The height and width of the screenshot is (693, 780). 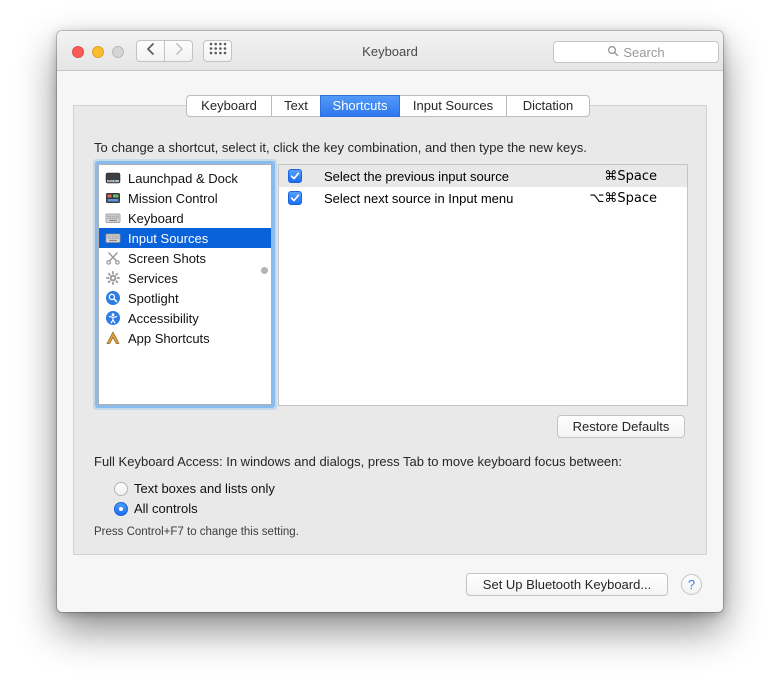 I want to click on sidebar-item-input-sources: Input Sources, so click(x=185, y=238).